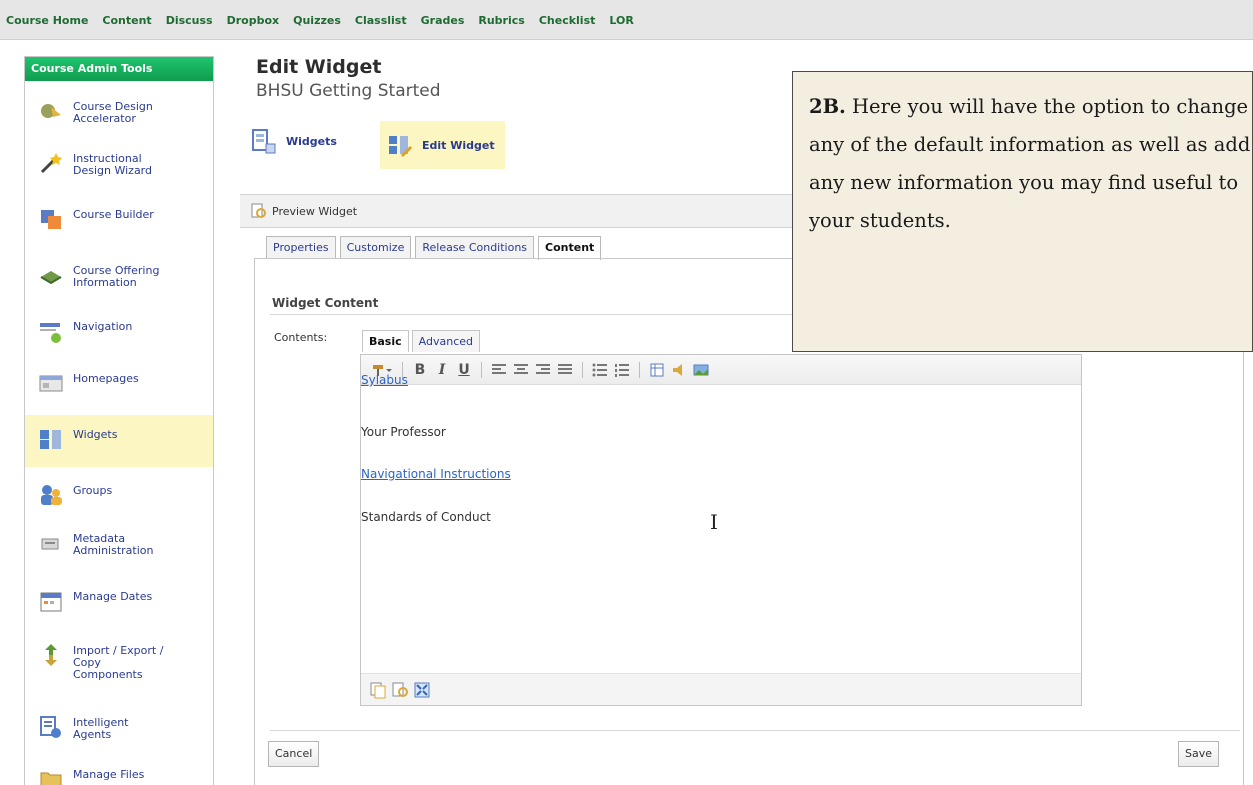 The image size is (1253, 785). What do you see at coordinates (119, 331) in the screenshot?
I see `sidebar-item-navigation: Navigation` at bounding box center [119, 331].